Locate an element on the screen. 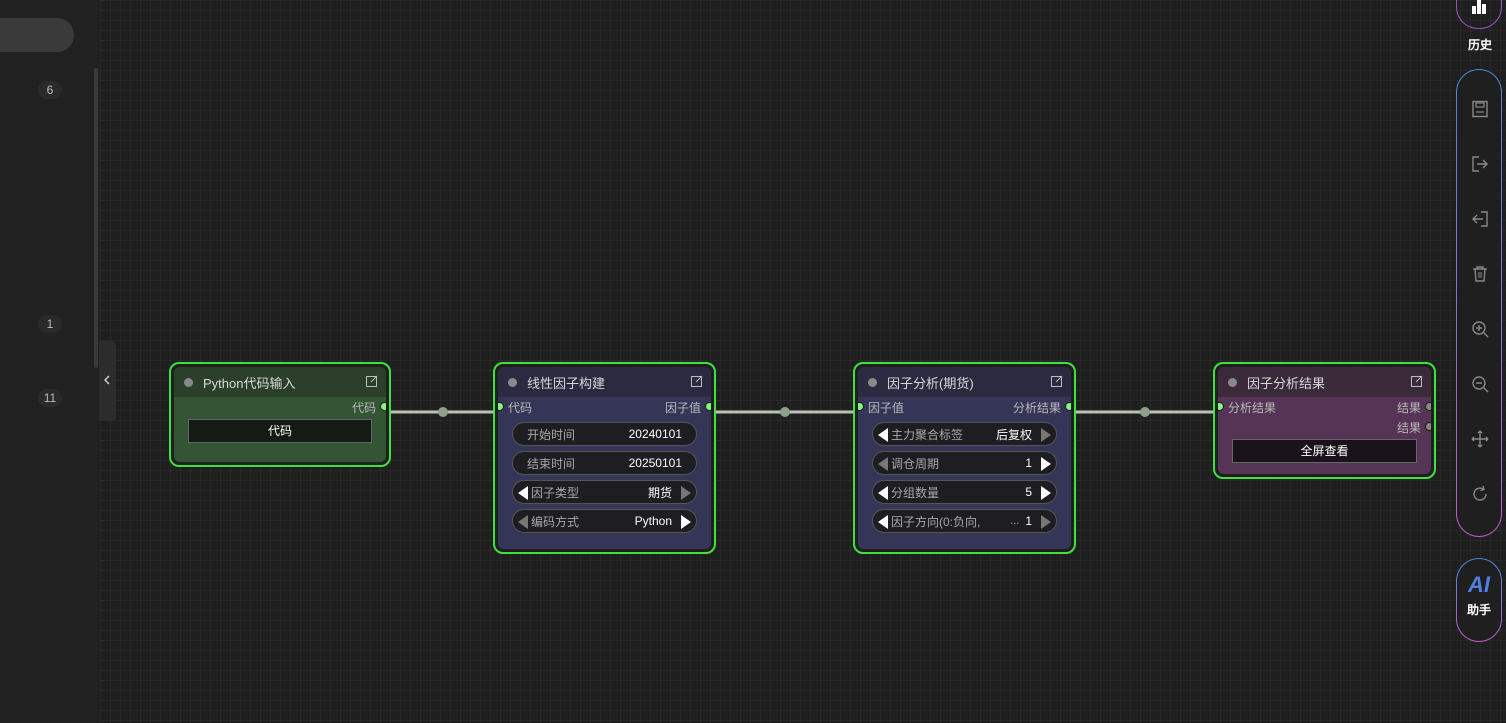 Image resolution: width=1506 pixels, height=723 pixels. factor-type-combo: 因子类型 期货 is located at coordinates (604, 492).